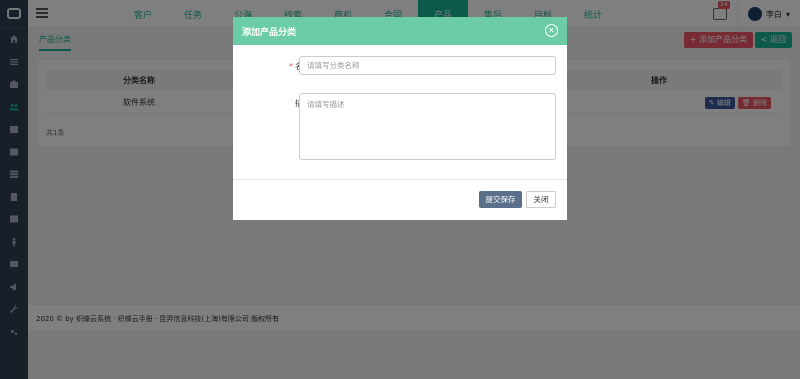 The image size is (800, 379). Describe the element at coordinates (333, 65) in the screenshot. I see `name-placeholder: 请填写分类名称` at that location.